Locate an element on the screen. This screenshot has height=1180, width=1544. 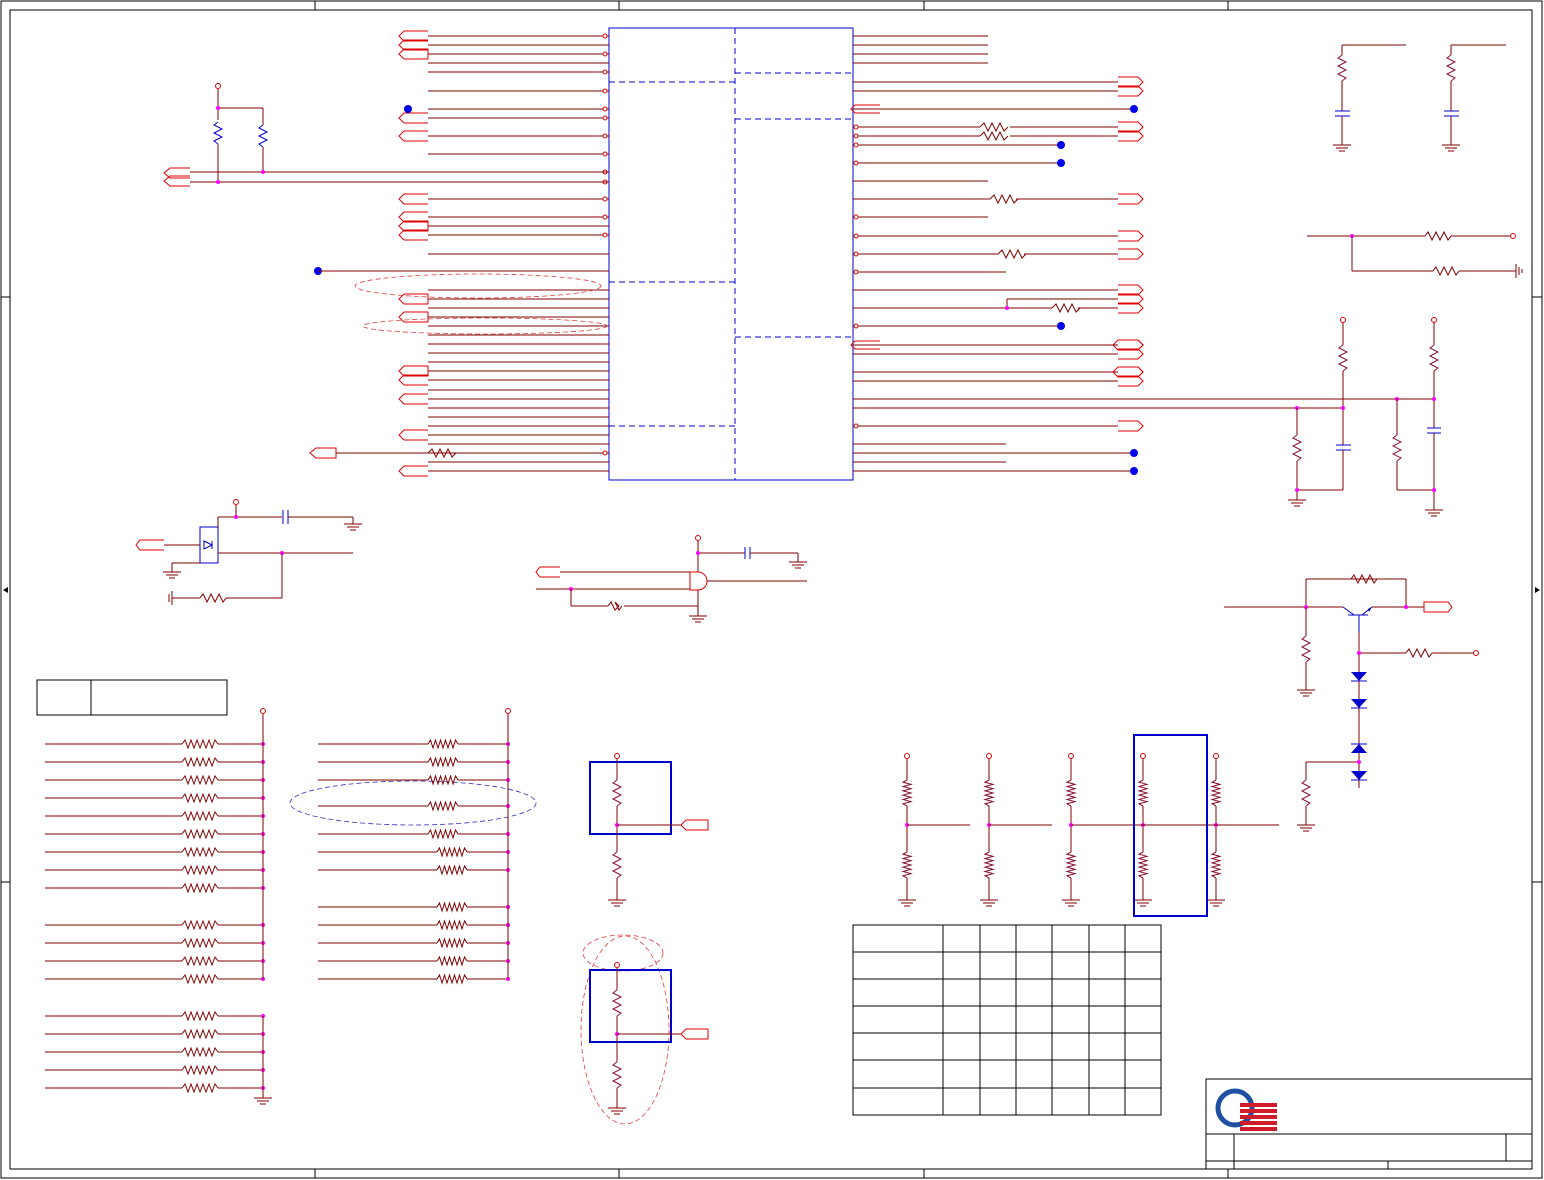
ic-left-pins is located at coordinates (518, 252).